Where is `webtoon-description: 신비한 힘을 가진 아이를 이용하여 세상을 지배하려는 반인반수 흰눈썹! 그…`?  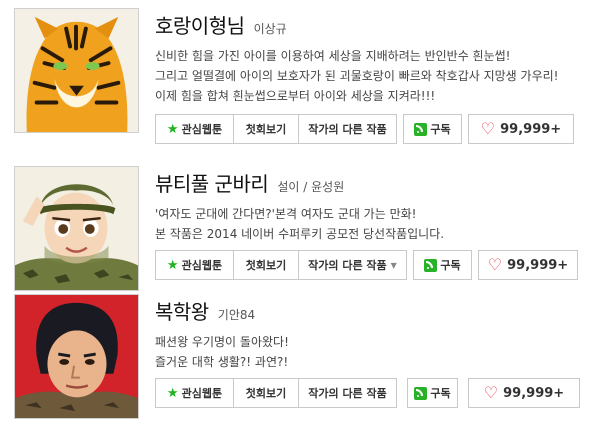 webtoon-description: 신비한 힘을 가진 아이를 이용하여 세상을 지배하려는 반인반수 흰눈썹! 그… is located at coordinates (380, 76).